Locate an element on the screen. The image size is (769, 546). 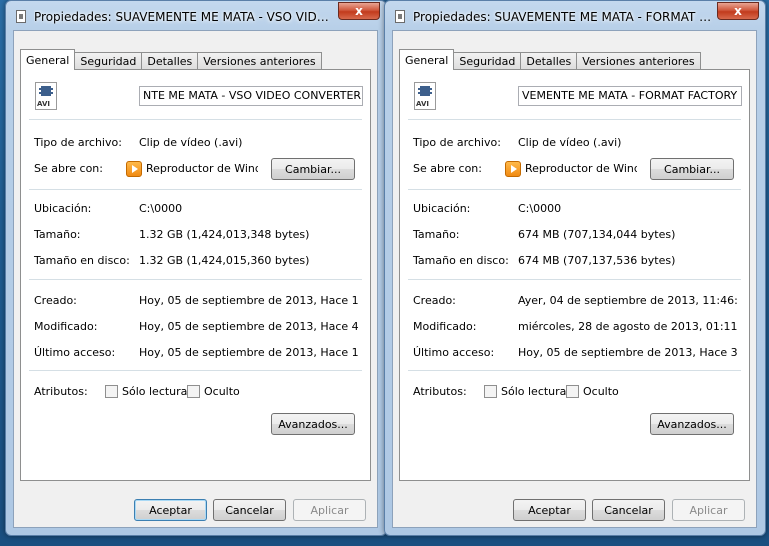
tamano-value: 674 MB (707,134,044 bytes) is located at coordinates (597, 234).